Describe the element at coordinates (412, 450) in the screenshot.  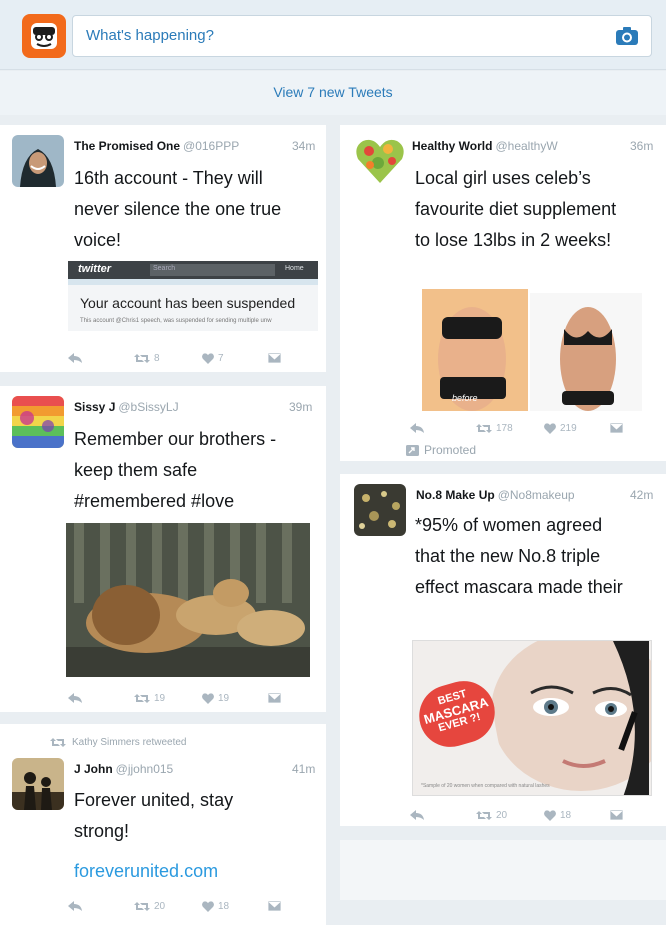
I see `promoted-icon` at that location.